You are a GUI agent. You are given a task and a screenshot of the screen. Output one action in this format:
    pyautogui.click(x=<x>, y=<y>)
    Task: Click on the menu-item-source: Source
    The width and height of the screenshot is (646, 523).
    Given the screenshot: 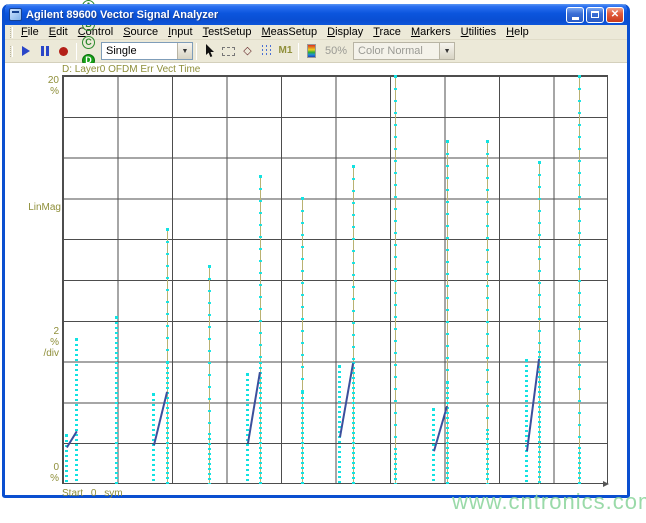 What is the action you would take?
    pyautogui.click(x=140, y=32)
    